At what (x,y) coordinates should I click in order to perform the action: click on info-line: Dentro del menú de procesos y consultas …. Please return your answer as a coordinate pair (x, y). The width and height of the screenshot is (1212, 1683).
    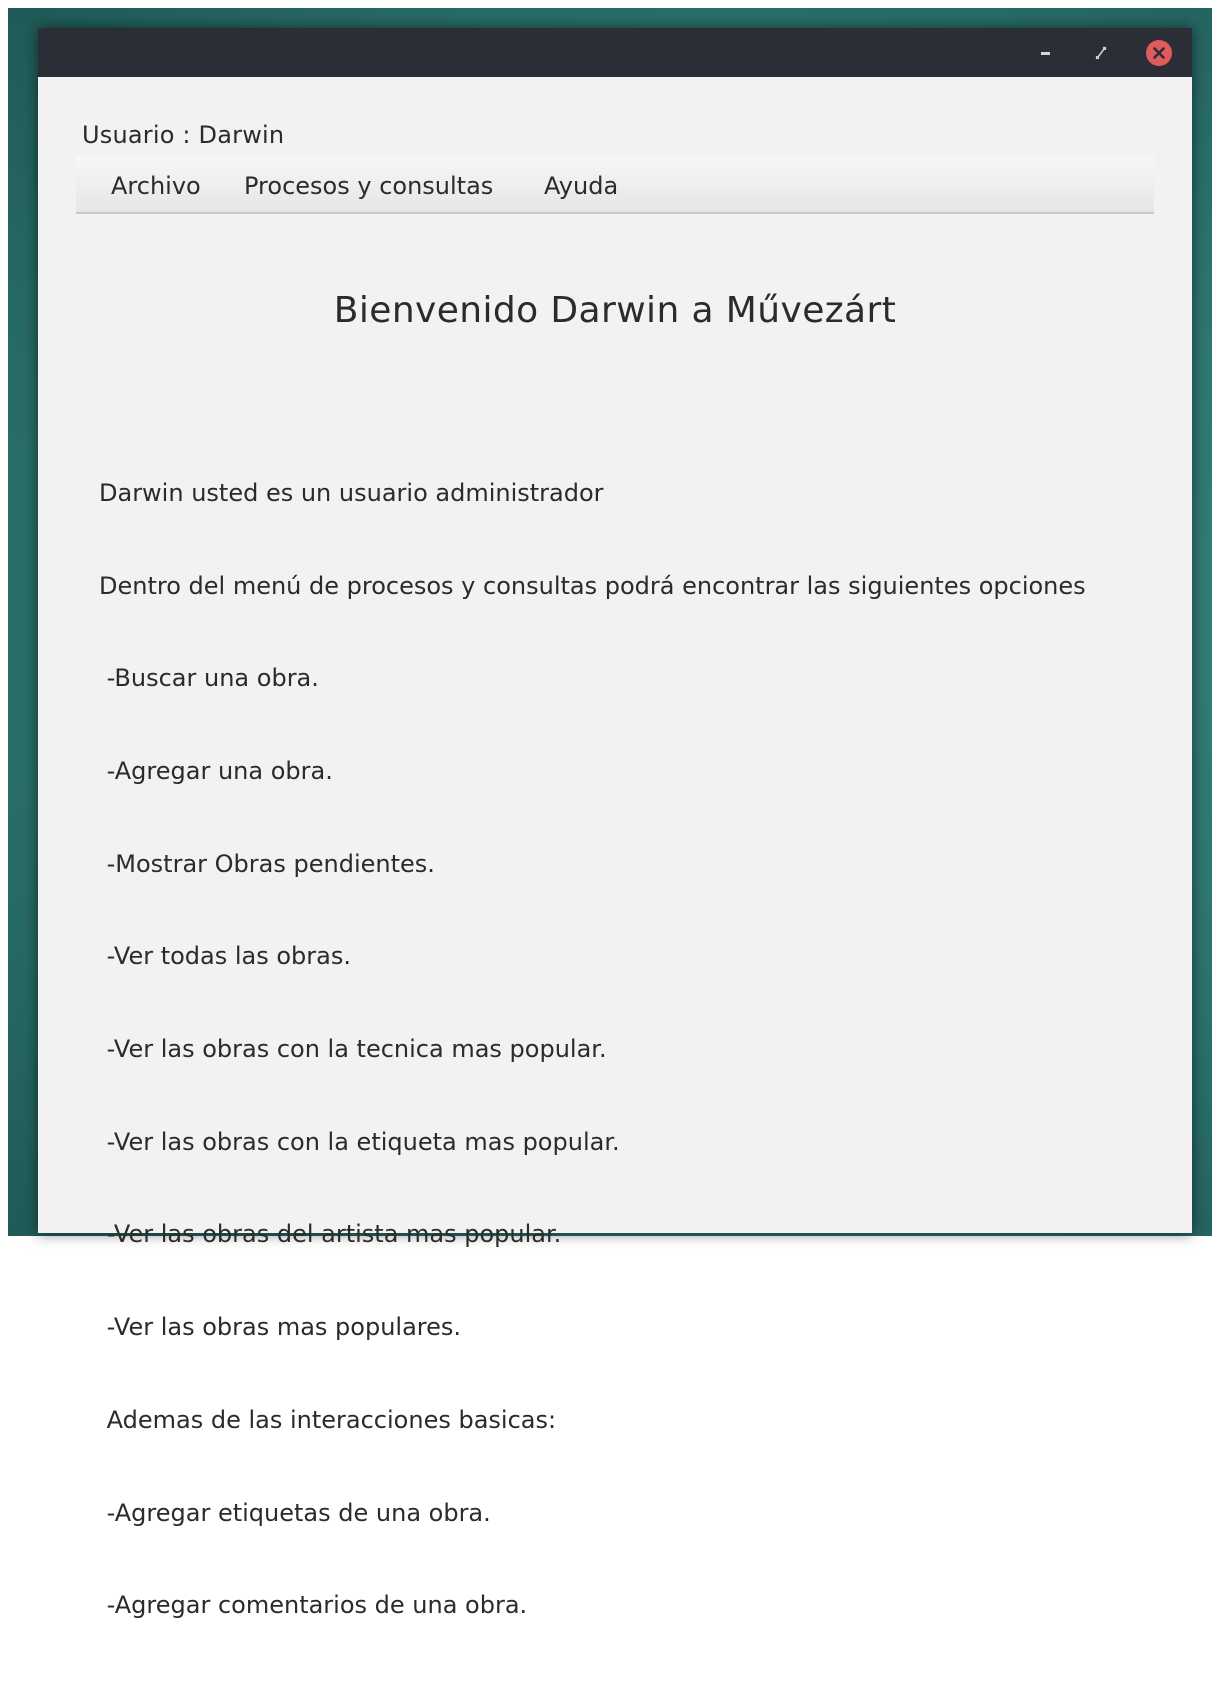
    Looking at the image, I should click on (592, 585).